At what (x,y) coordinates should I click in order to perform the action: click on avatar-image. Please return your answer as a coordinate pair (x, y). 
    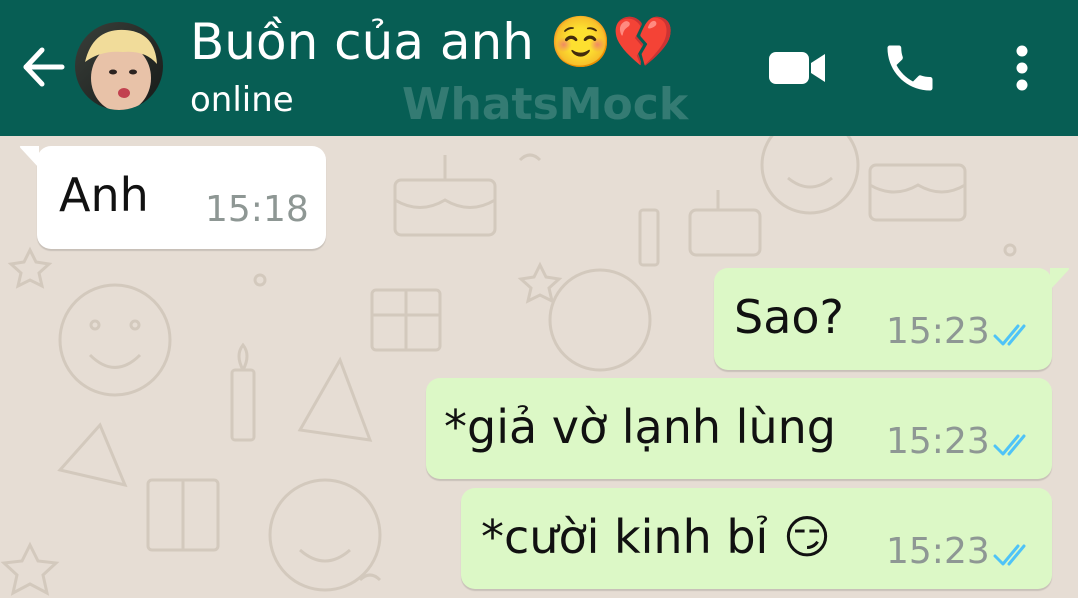
    Looking at the image, I should click on (119, 66).